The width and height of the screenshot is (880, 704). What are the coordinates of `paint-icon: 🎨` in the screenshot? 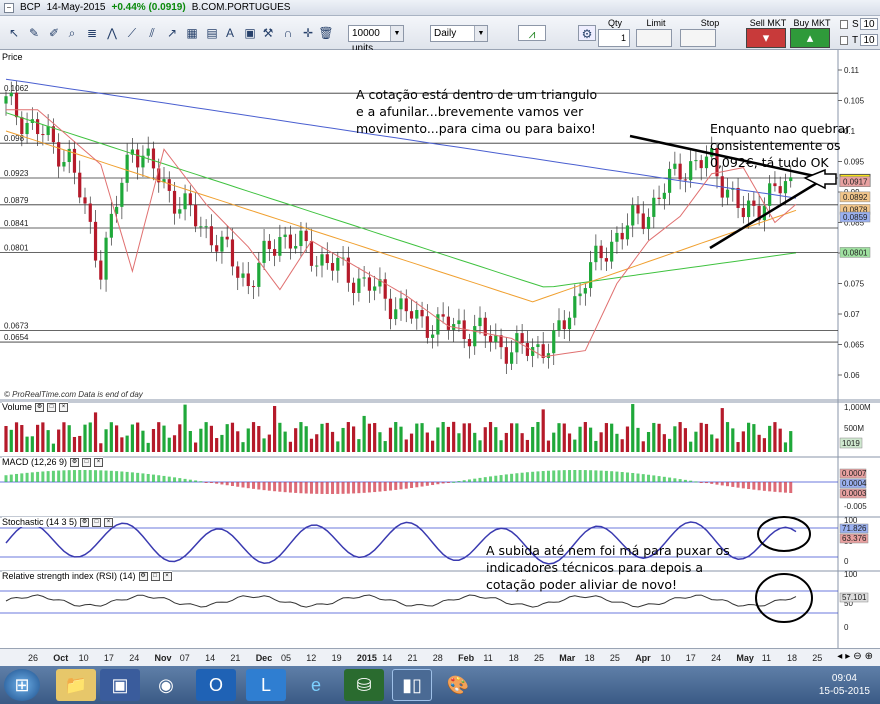 It's located at (458, 685).